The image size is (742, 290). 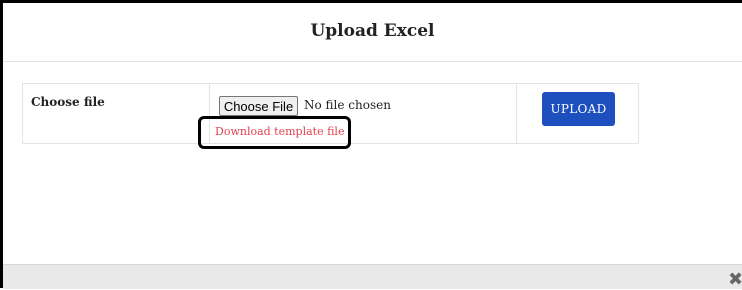 I want to click on choose-file-button: Choose File, so click(x=258, y=106).